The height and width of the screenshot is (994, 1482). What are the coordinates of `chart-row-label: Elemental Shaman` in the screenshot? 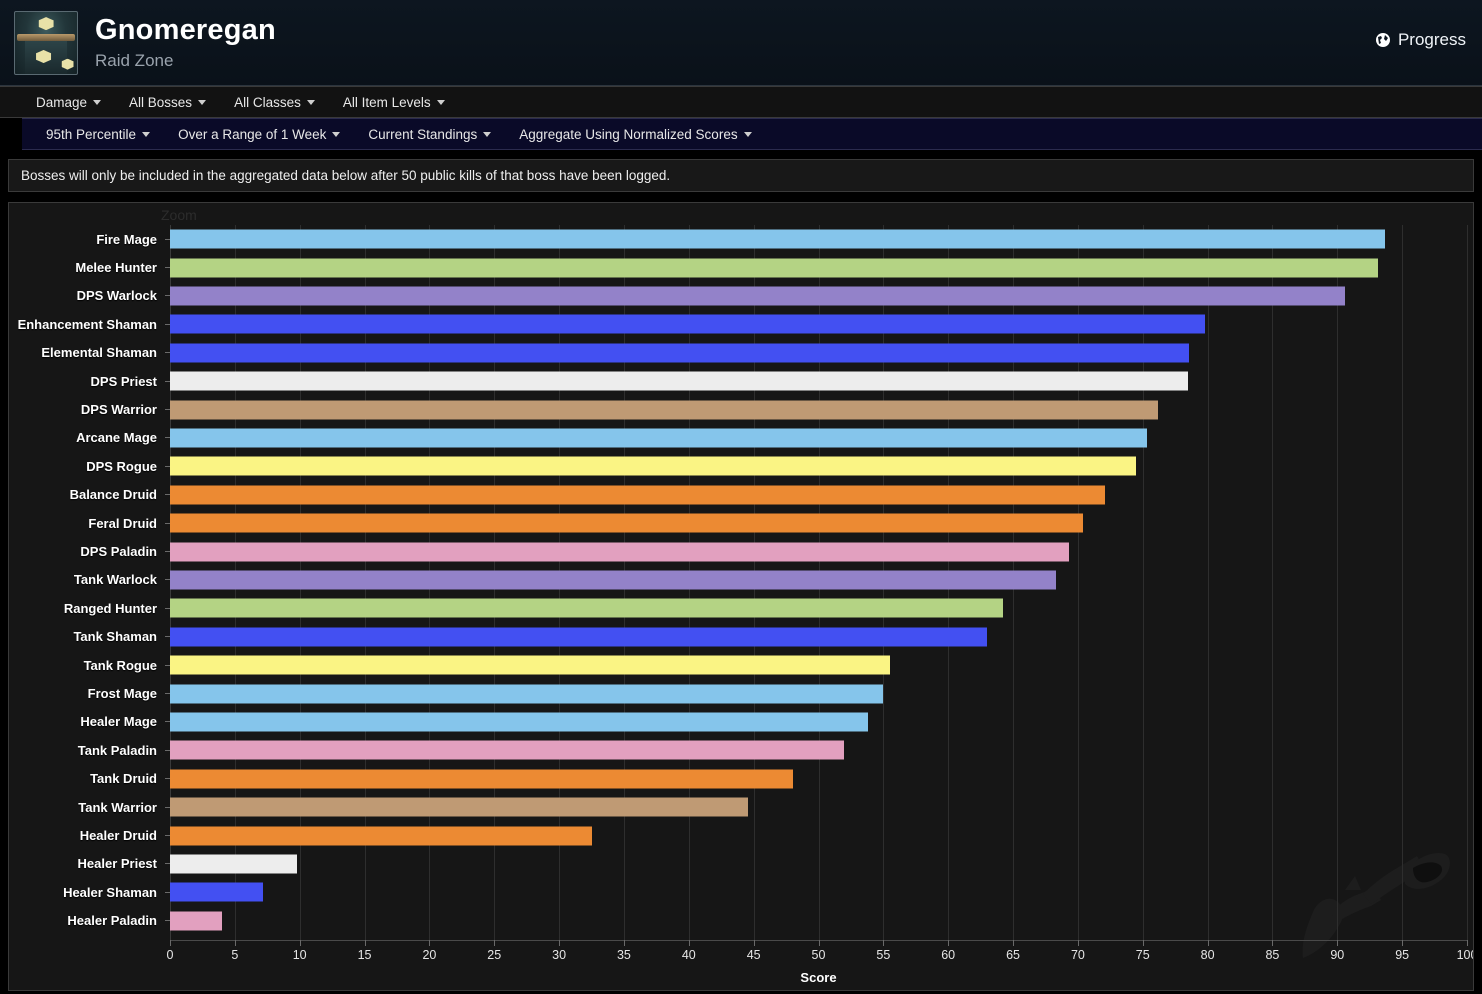 It's located at (99, 353).